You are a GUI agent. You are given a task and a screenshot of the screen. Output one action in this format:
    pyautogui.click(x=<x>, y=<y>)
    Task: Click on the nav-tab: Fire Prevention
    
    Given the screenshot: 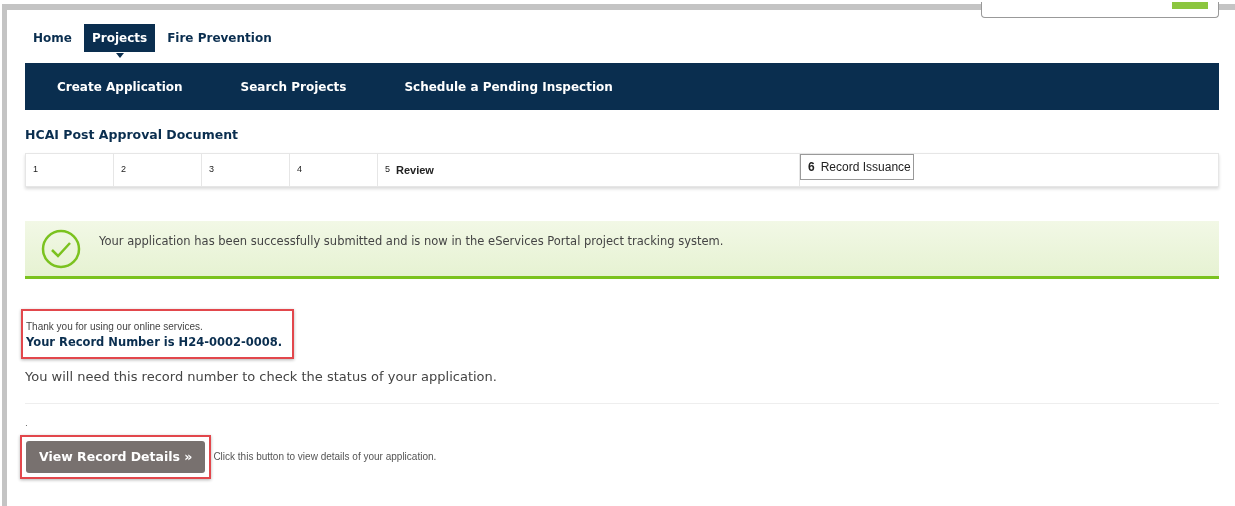 What is the action you would take?
    pyautogui.click(x=219, y=38)
    